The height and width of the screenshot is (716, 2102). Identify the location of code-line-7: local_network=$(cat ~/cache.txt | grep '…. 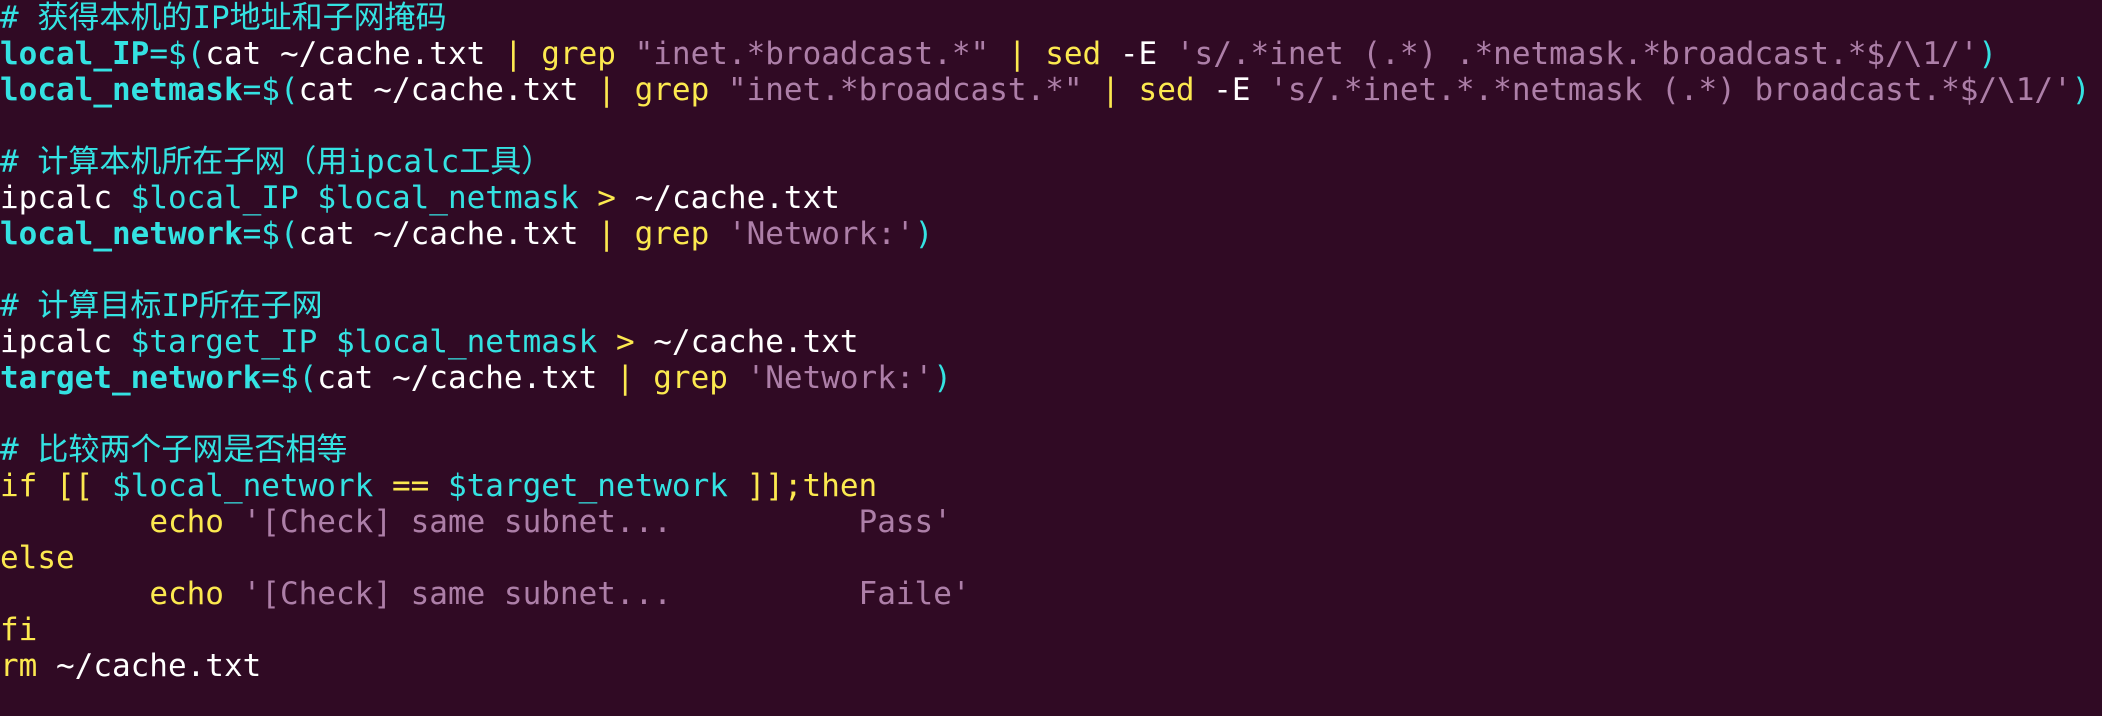
(1051, 234).